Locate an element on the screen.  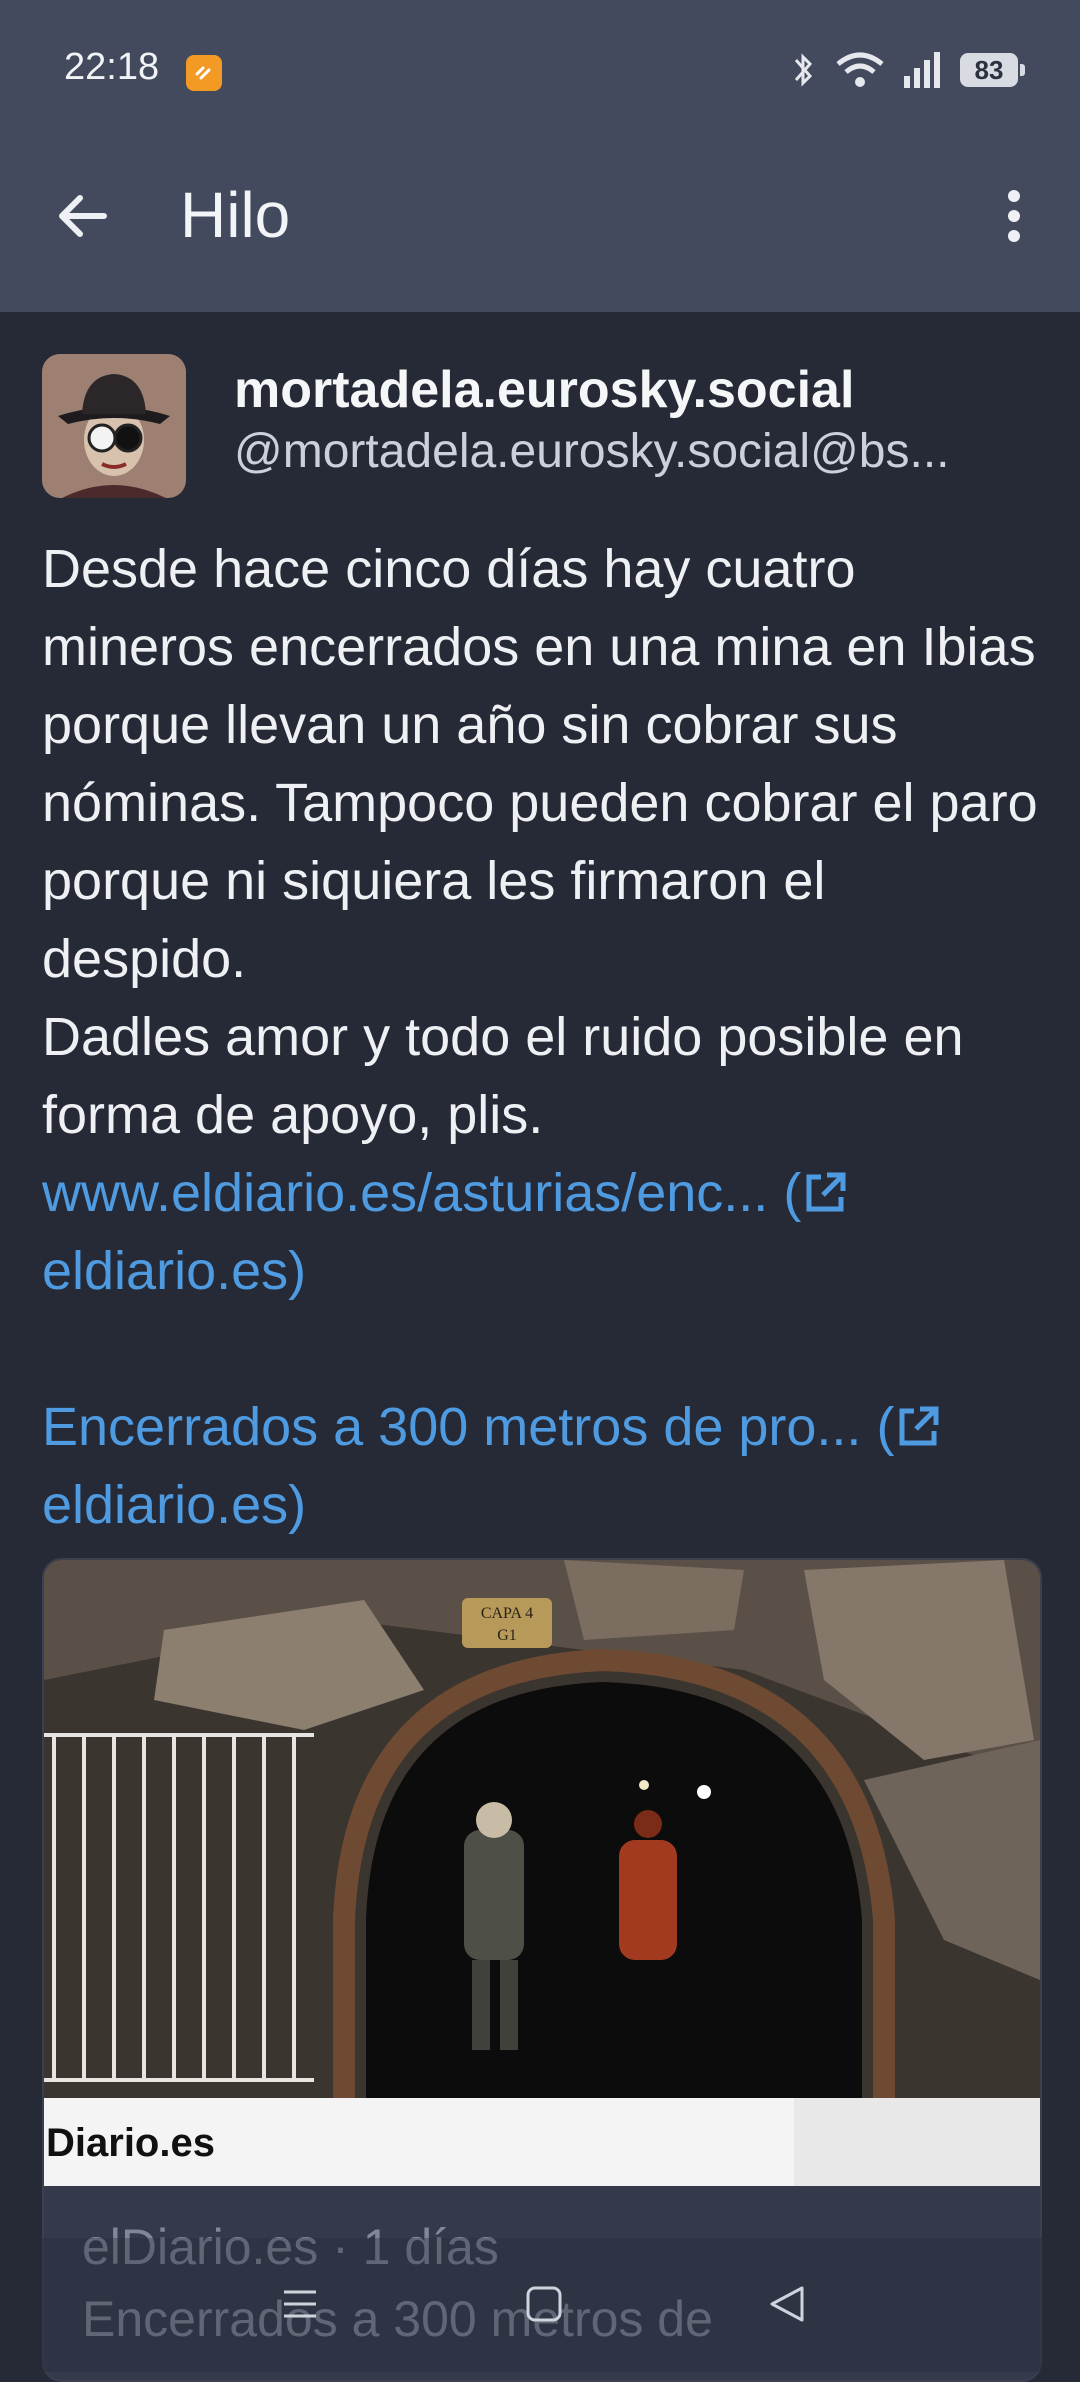
app-bar: Hilo is located at coordinates (540, 226).